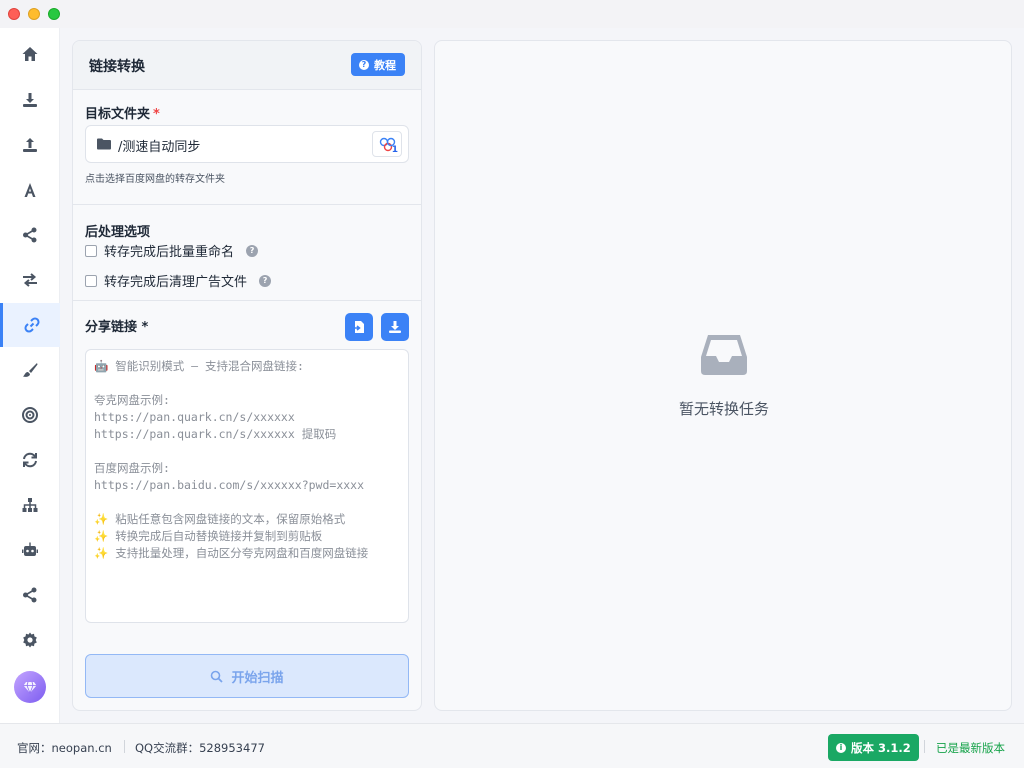  I want to click on baidu-cloud-icon, so click(387, 144).